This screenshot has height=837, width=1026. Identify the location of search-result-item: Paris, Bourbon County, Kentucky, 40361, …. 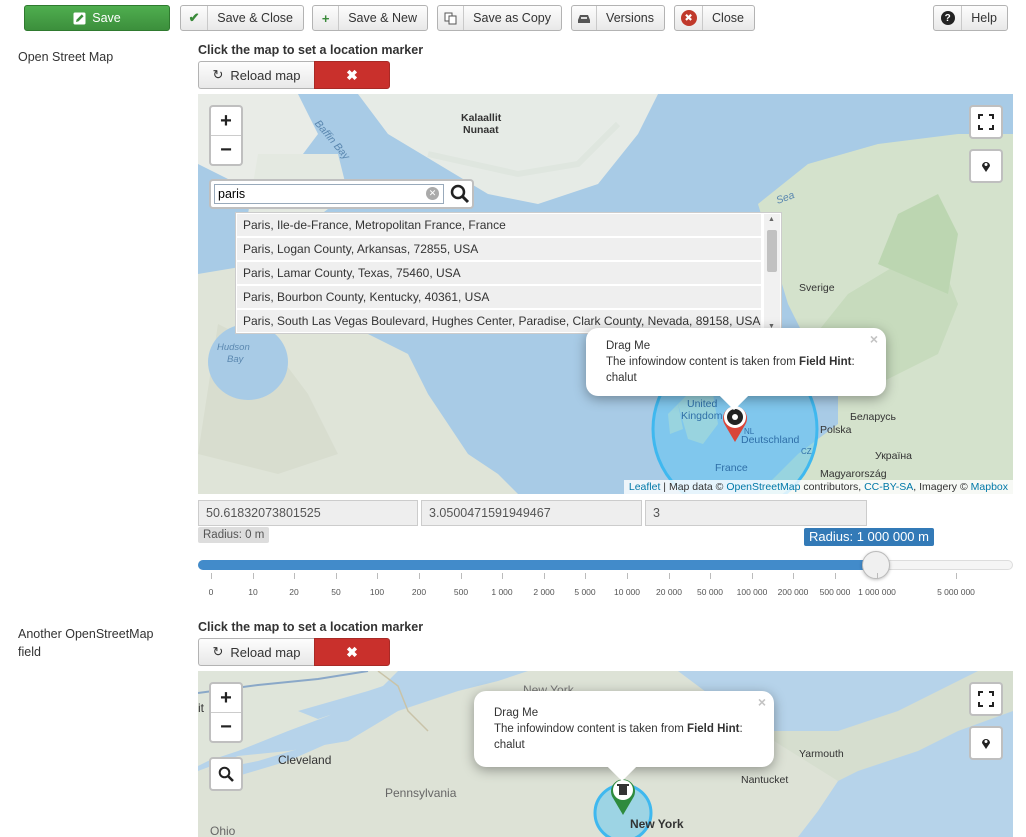
(499, 297).